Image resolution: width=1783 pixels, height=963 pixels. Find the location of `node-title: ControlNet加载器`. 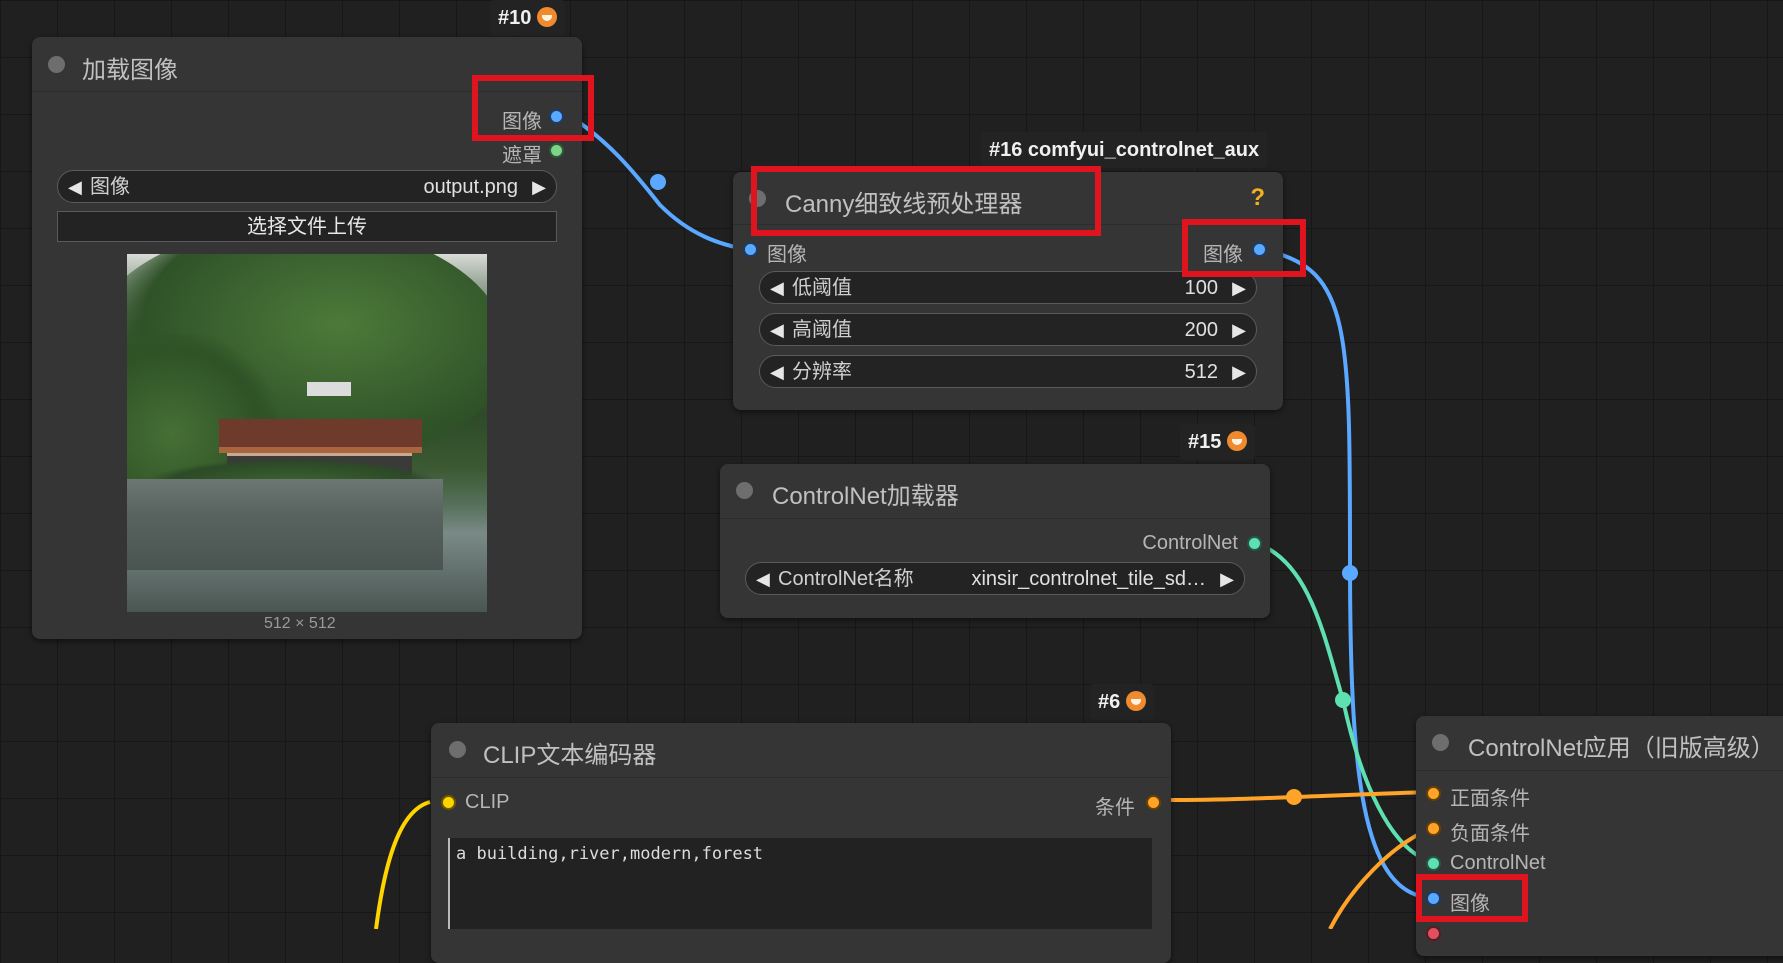

node-title: ControlNet加载器 is located at coordinates (865, 496).